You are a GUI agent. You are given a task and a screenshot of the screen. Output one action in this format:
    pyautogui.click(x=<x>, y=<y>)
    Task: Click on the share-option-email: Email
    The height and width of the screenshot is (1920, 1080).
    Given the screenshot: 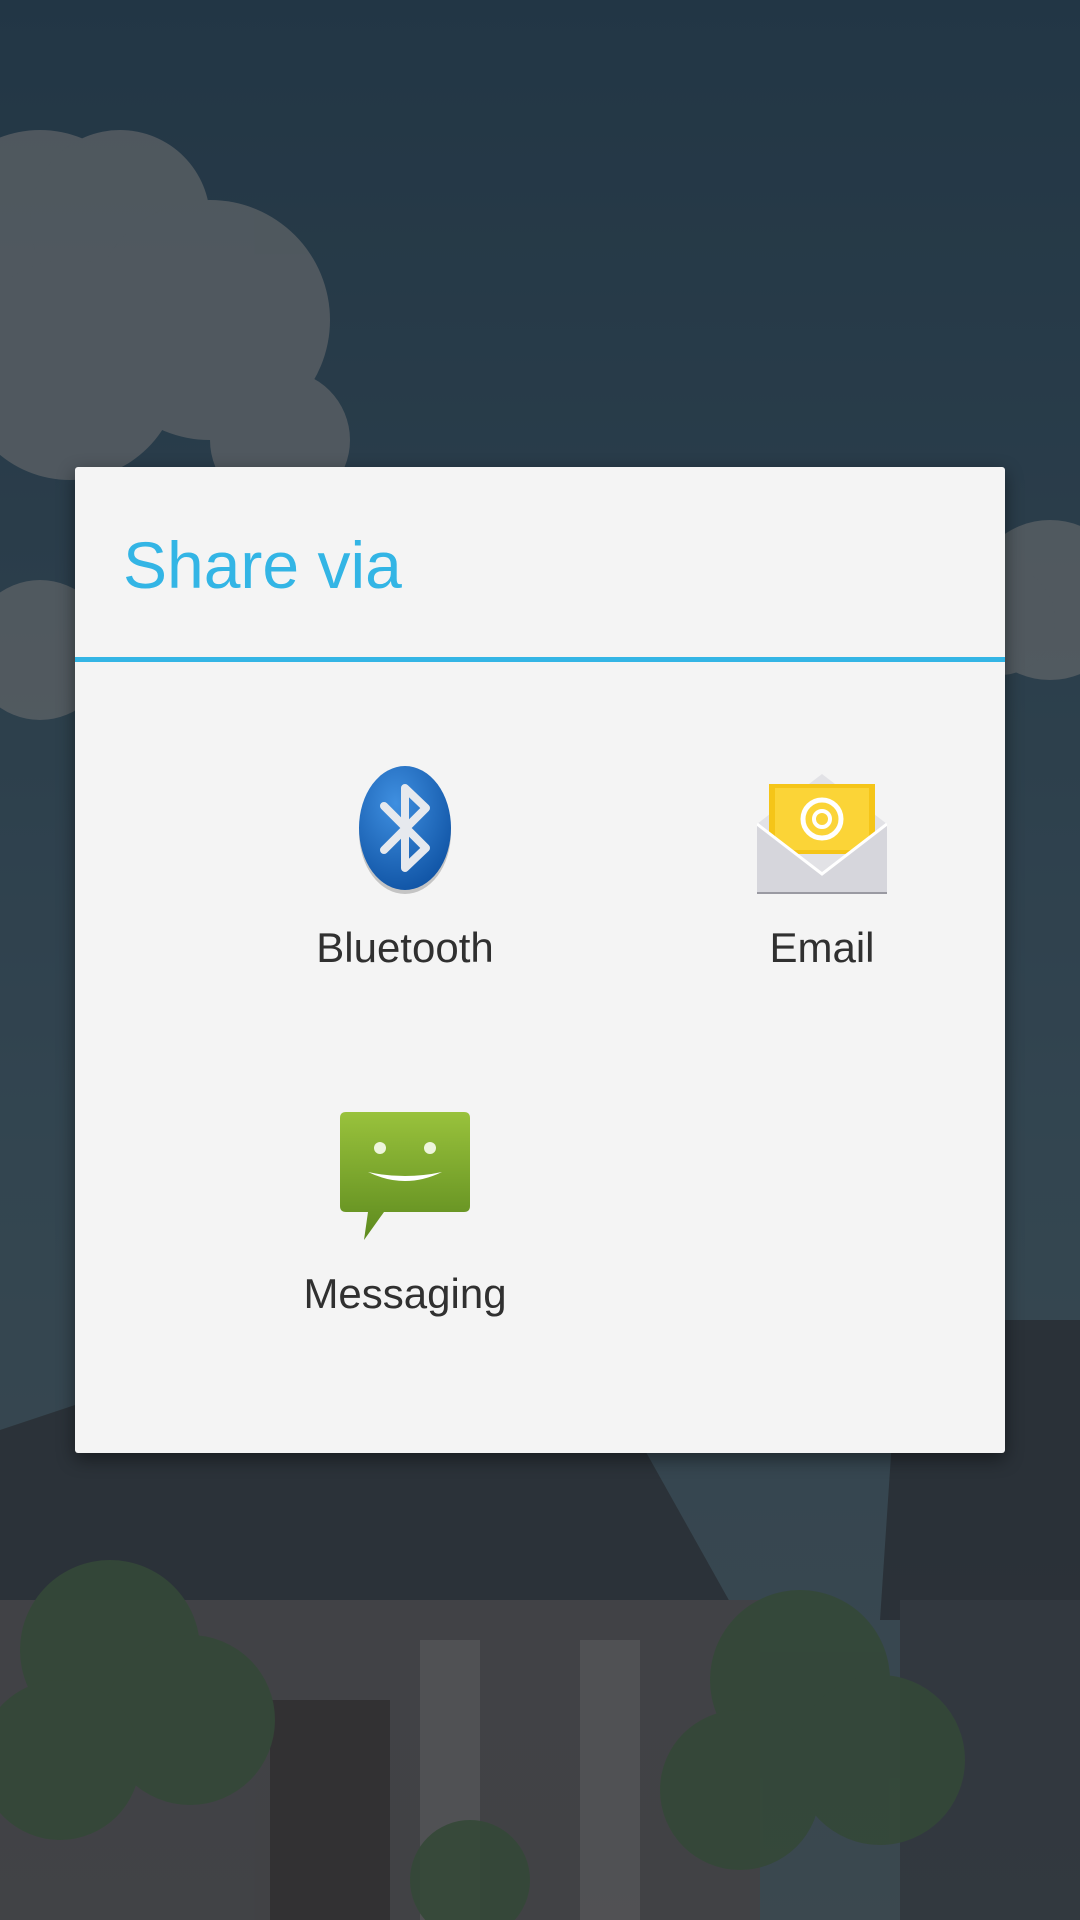 What is the action you would take?
    pyautogui.click(x=822, y=914)
    